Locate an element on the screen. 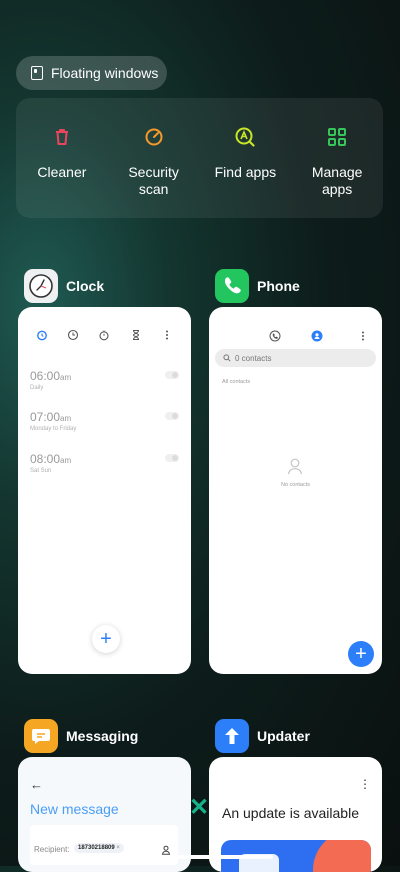  trash-icon is located at coordinates (62, 137).